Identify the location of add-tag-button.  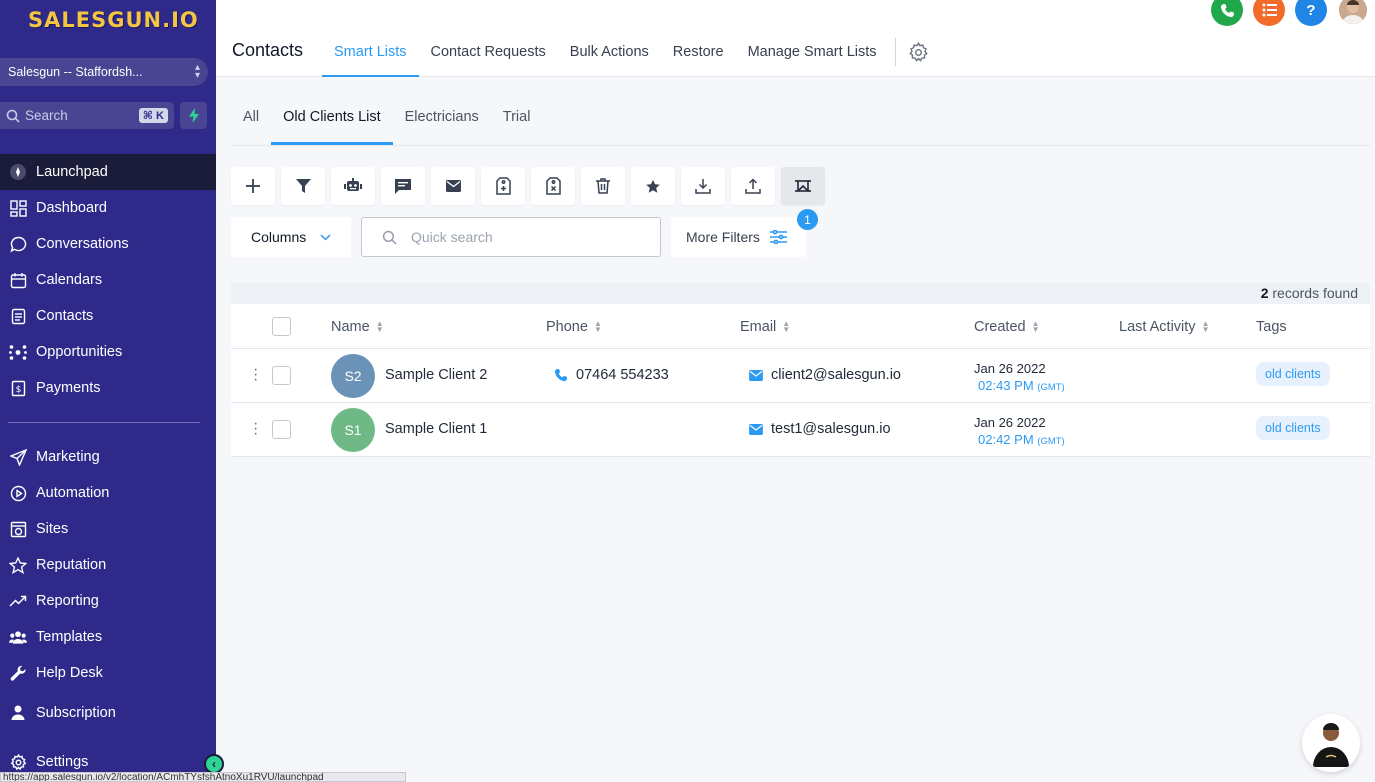
(503, 186).